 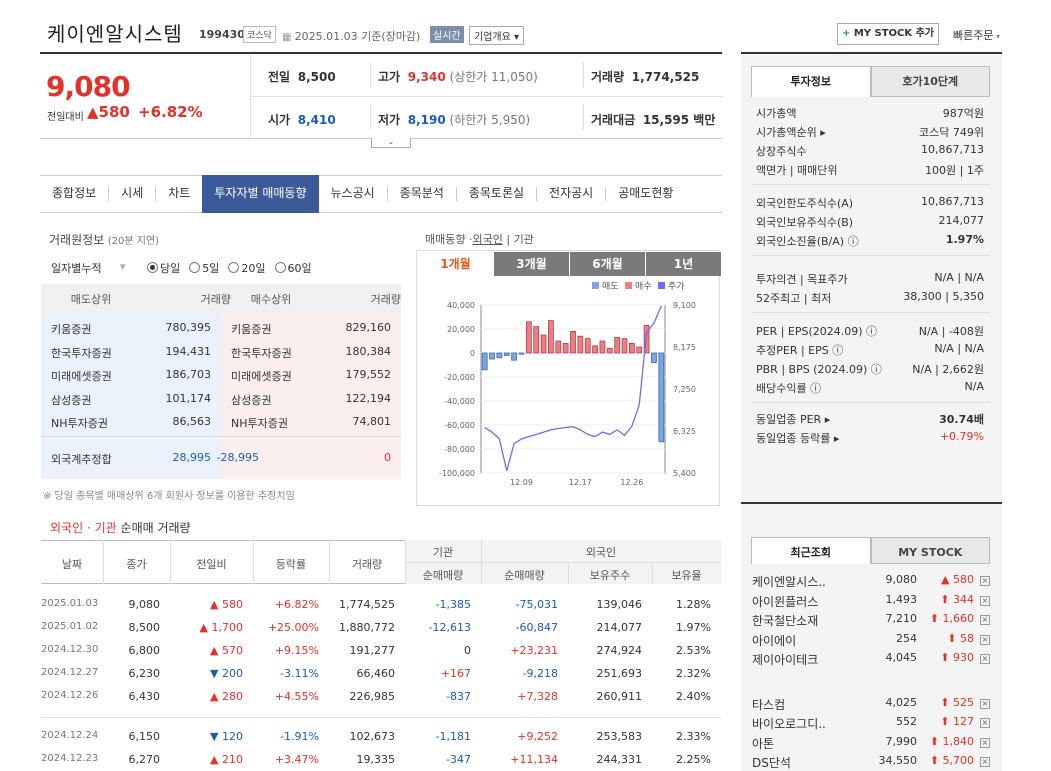 What do you see at coordinates (536, 604) in the screenshot?
I see `table-cell: -75,031` at bounding box center [536, 604].